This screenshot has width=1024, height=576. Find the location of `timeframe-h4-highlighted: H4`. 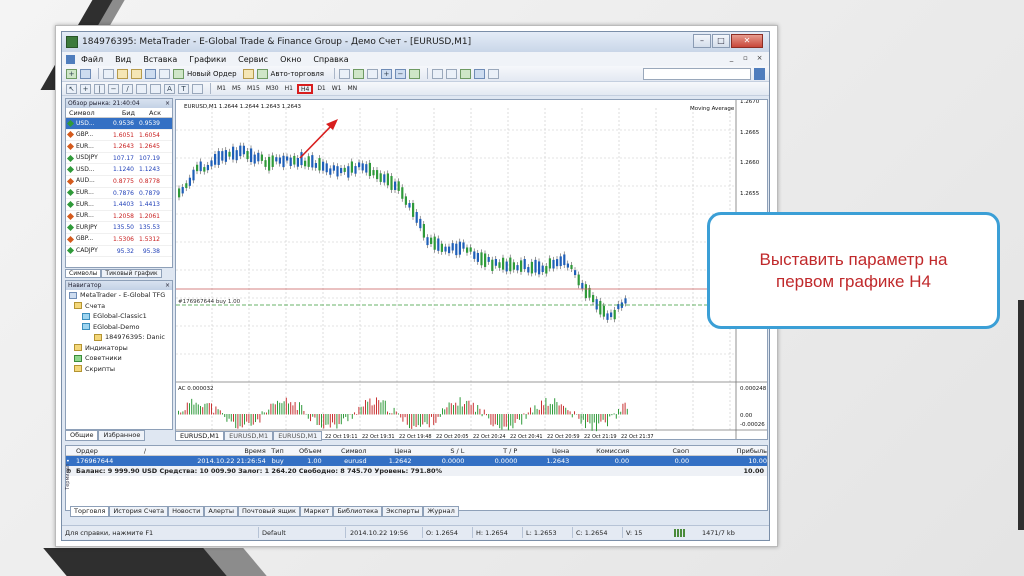

timeframe-h4-highlighted: H4 is located at coordinates (305, 88).